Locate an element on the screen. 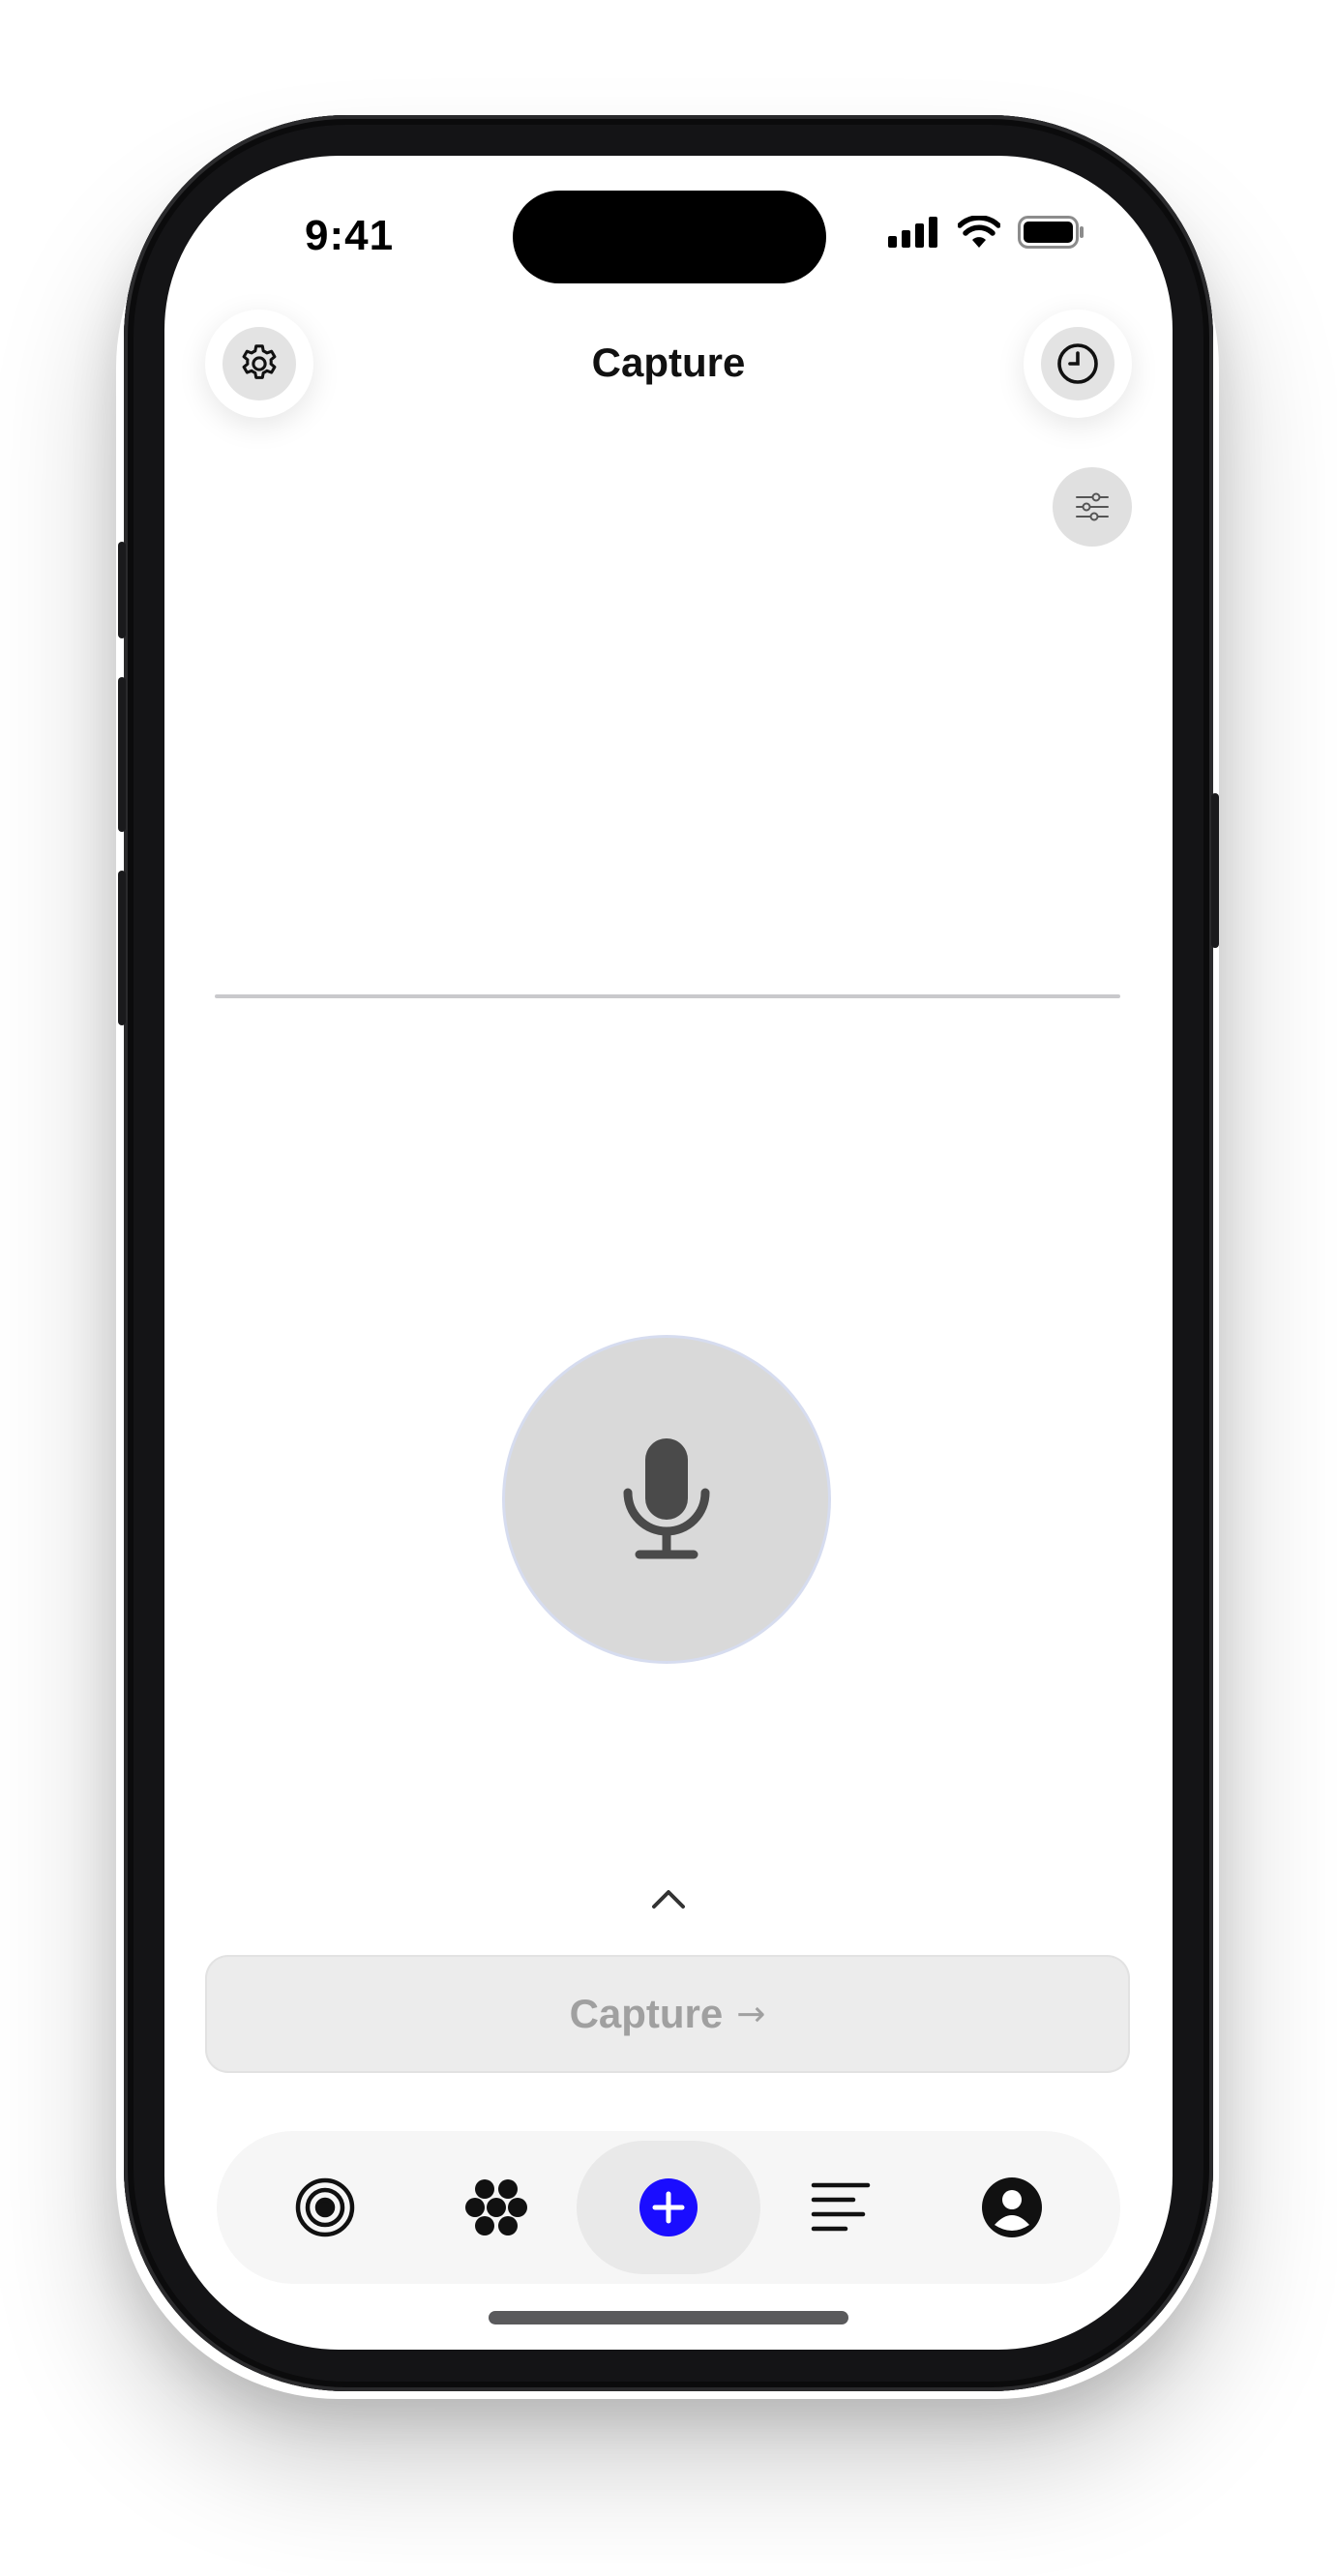  section-divider is located at coordinates (667, 996).